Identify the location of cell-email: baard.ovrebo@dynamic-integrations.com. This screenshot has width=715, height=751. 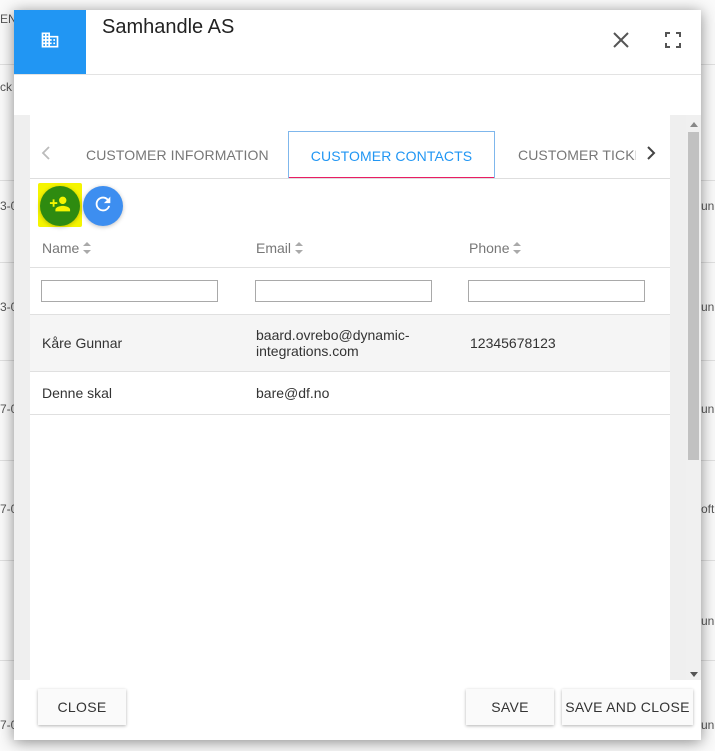
(333, 343).